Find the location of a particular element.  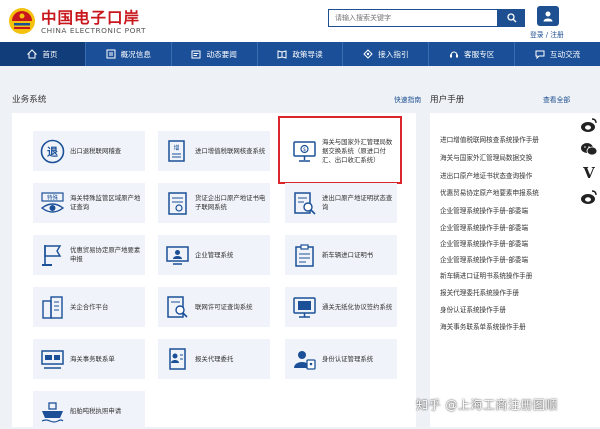

policy-icon is located at coordinates (282, 54).